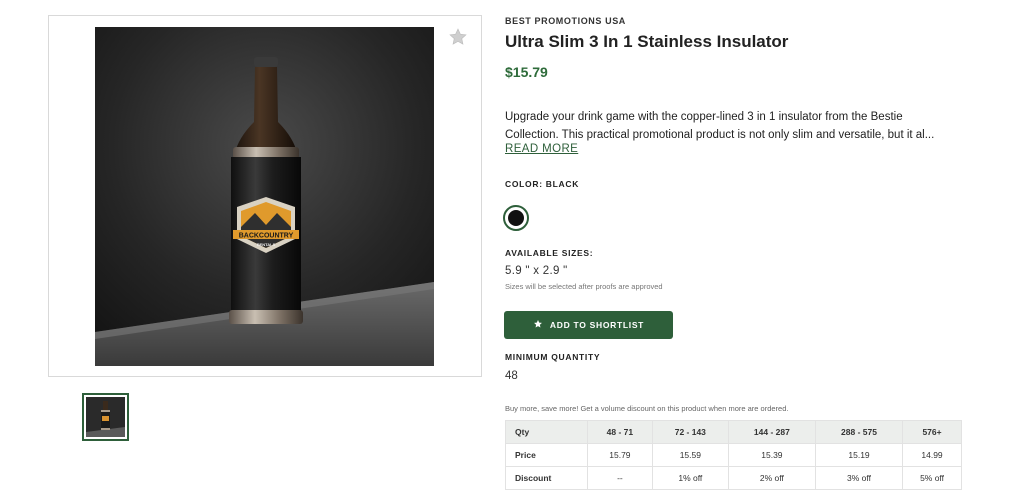  What do you see at coordinates (458, 37) in the screenshot?
I see `favorite-star-icon` at bounding box center [458, 37].